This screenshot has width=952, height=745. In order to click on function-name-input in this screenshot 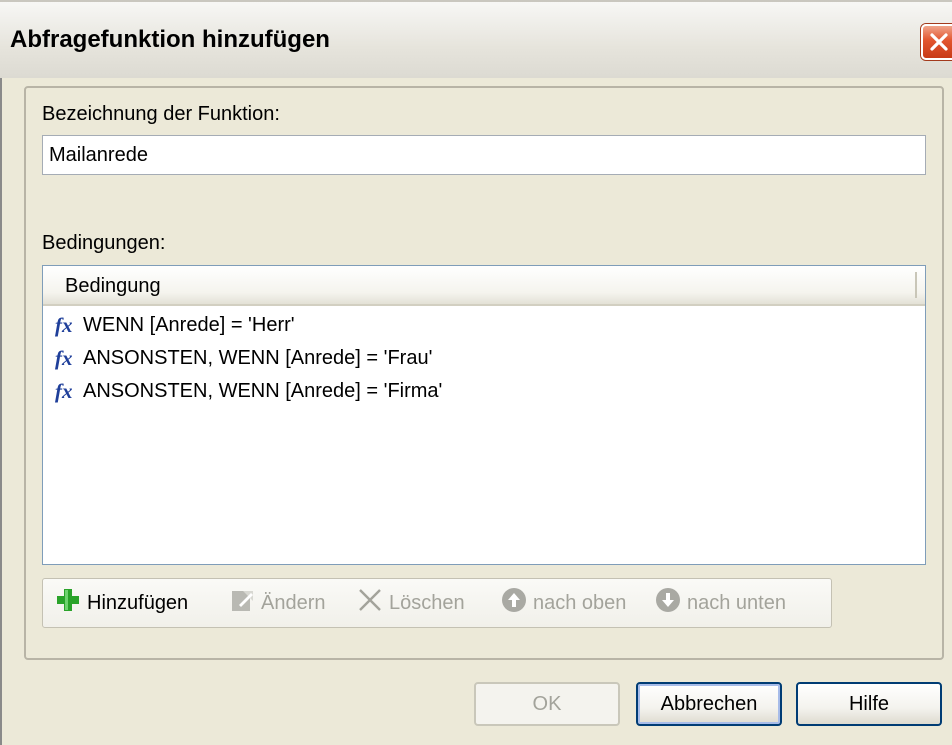, I will do `click(484, 155)`.